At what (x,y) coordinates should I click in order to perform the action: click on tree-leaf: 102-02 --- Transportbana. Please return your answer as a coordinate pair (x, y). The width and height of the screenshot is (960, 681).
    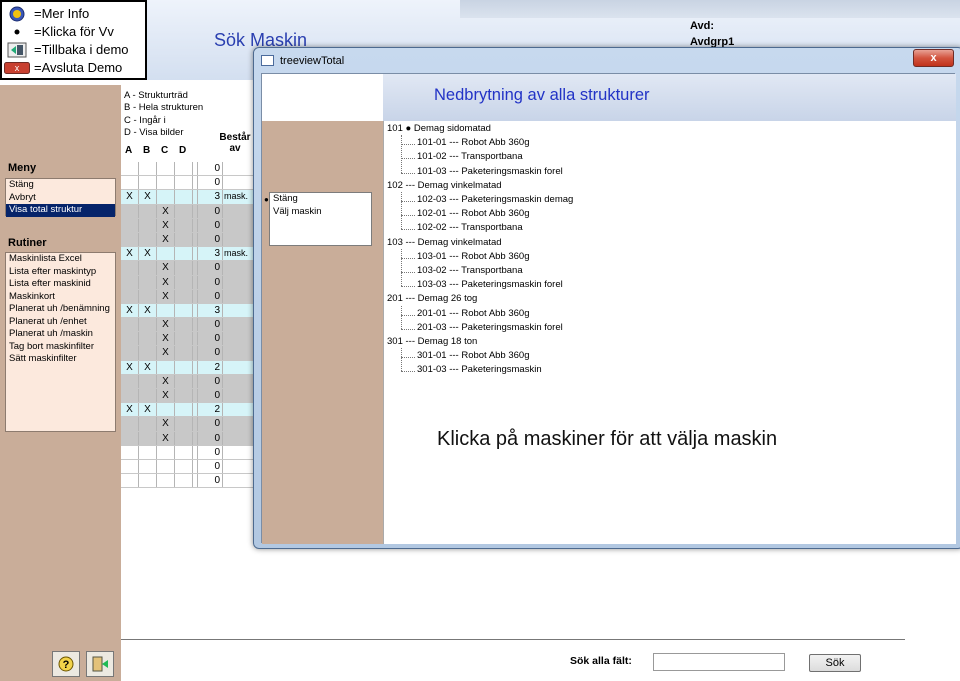
    Looking at the image, I should click on (470, 227).